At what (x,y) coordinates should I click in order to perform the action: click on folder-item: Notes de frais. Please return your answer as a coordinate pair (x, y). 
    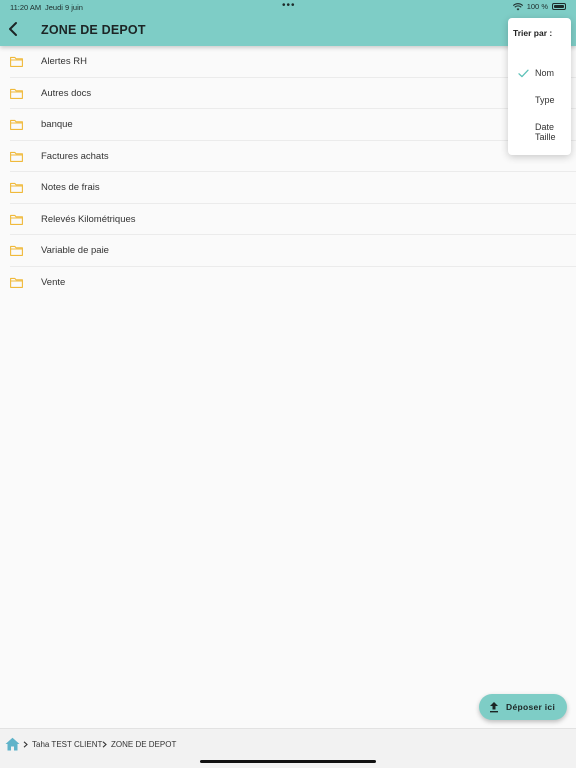
    Looking at the image, I should click on (293, 188).